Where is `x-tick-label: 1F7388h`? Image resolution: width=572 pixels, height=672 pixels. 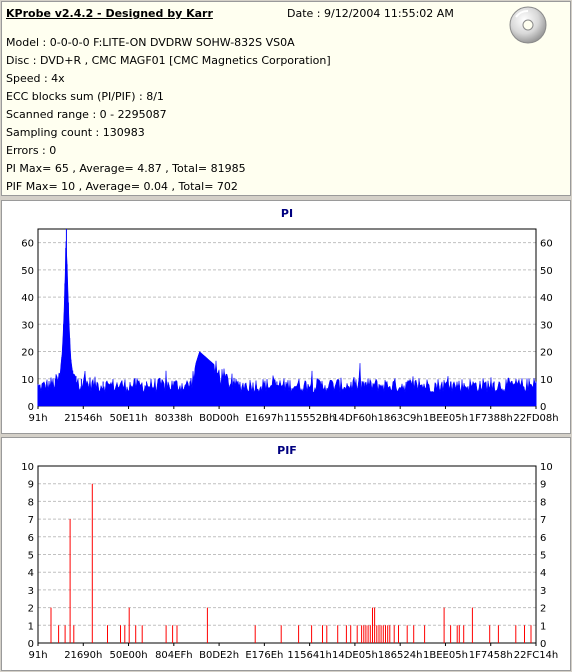
x-tick-label: 1F7388h is located at coordinates (491, 418).